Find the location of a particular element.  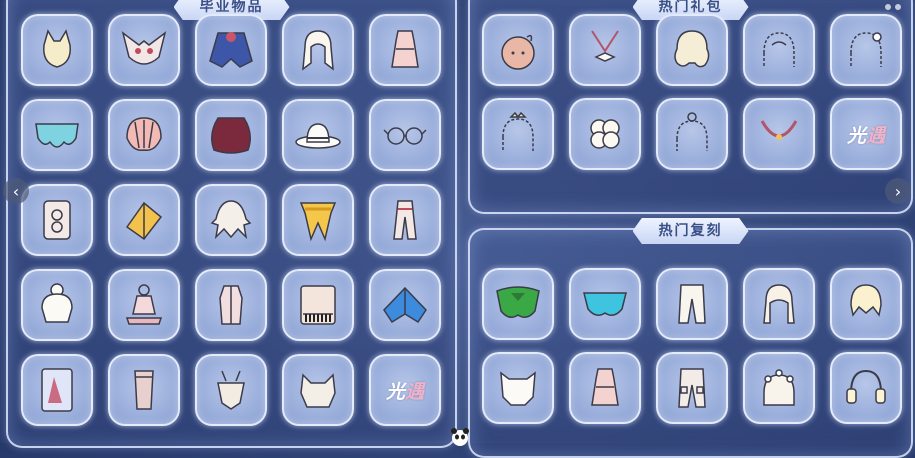

dark-red-cape-icon is located at coordinates (231, 135).